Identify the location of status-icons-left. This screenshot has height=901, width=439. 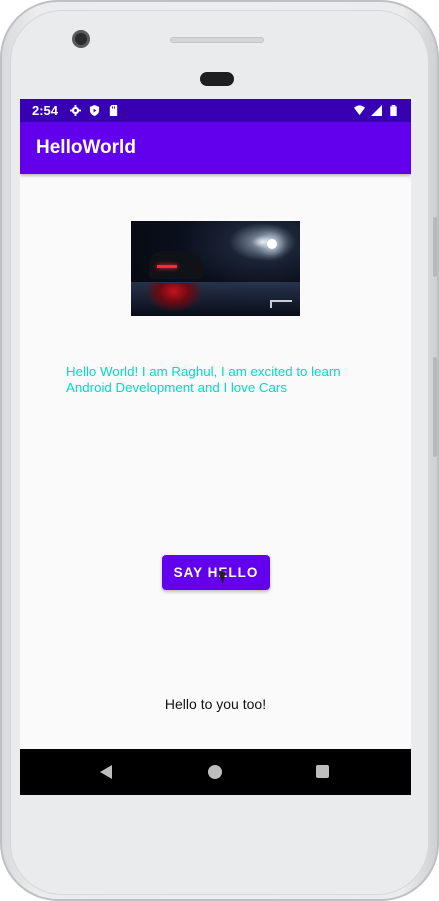
(94, 110).